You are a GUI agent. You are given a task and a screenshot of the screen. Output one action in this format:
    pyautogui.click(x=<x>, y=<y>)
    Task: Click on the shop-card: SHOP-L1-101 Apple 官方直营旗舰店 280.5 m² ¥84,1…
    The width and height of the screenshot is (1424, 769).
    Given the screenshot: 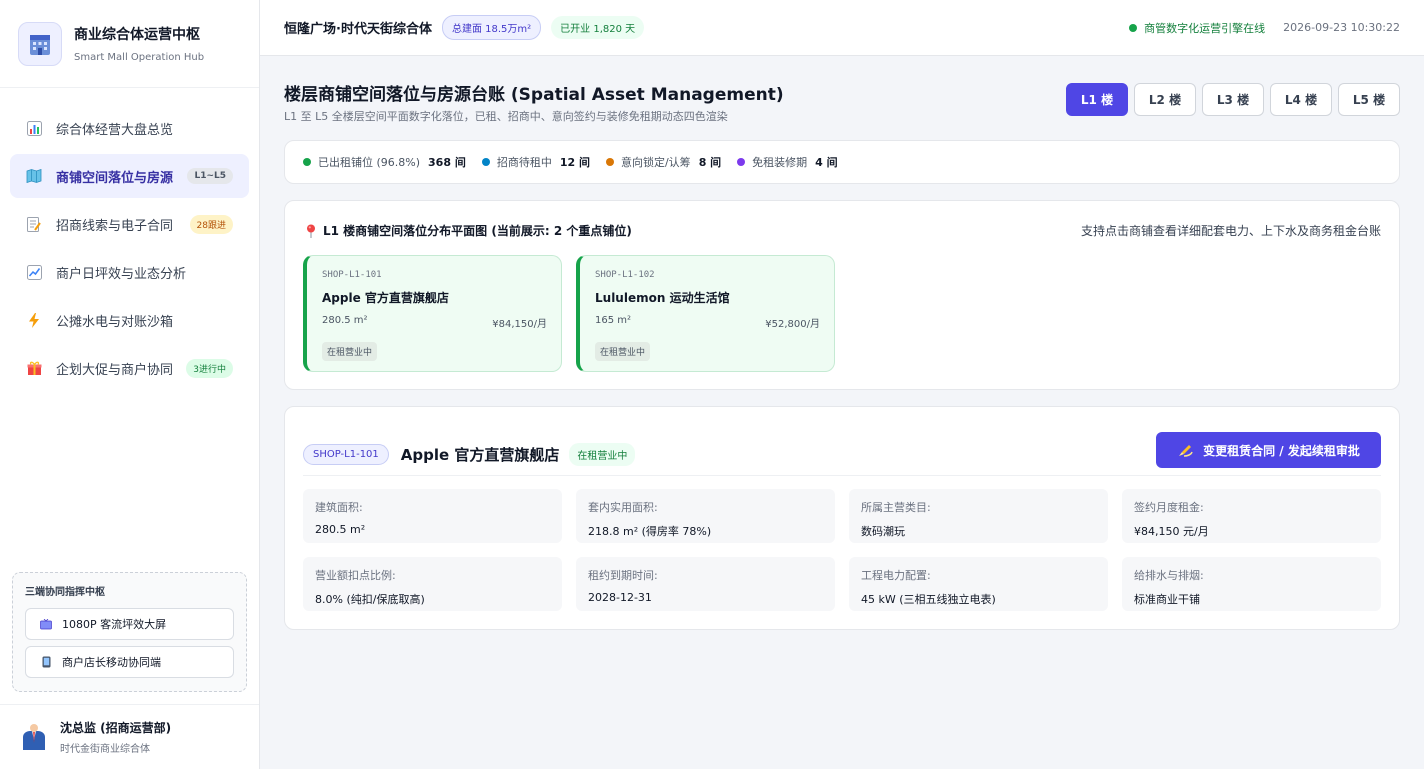 What is the action you would take?
    pyautogui.click(x=432, y=313)
    